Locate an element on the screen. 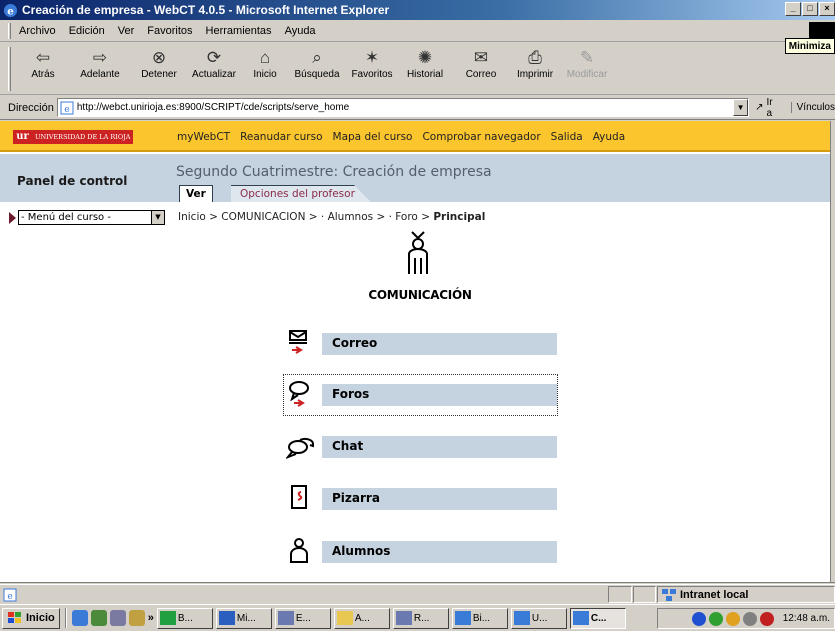 The width and height of the screenshot is (835, 631). mail-button: ✉ Correo is located at coordinates (481, 63).